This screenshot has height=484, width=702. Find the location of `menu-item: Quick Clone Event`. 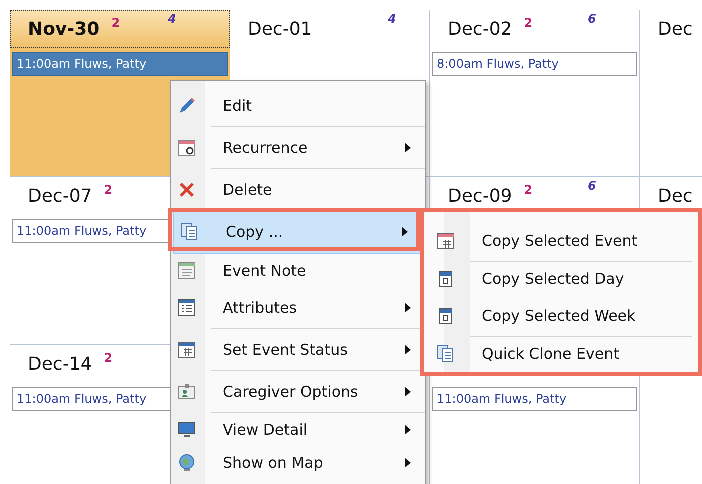

menu-item: Quick Clone Event is located at coordinates (561, 353).